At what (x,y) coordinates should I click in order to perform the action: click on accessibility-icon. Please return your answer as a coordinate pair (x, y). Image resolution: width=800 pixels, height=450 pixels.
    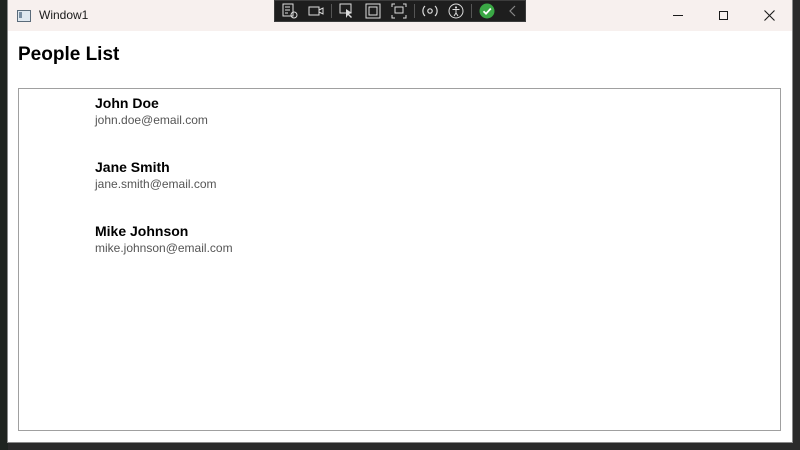
    Looking at the image, I should click on (456, 11).